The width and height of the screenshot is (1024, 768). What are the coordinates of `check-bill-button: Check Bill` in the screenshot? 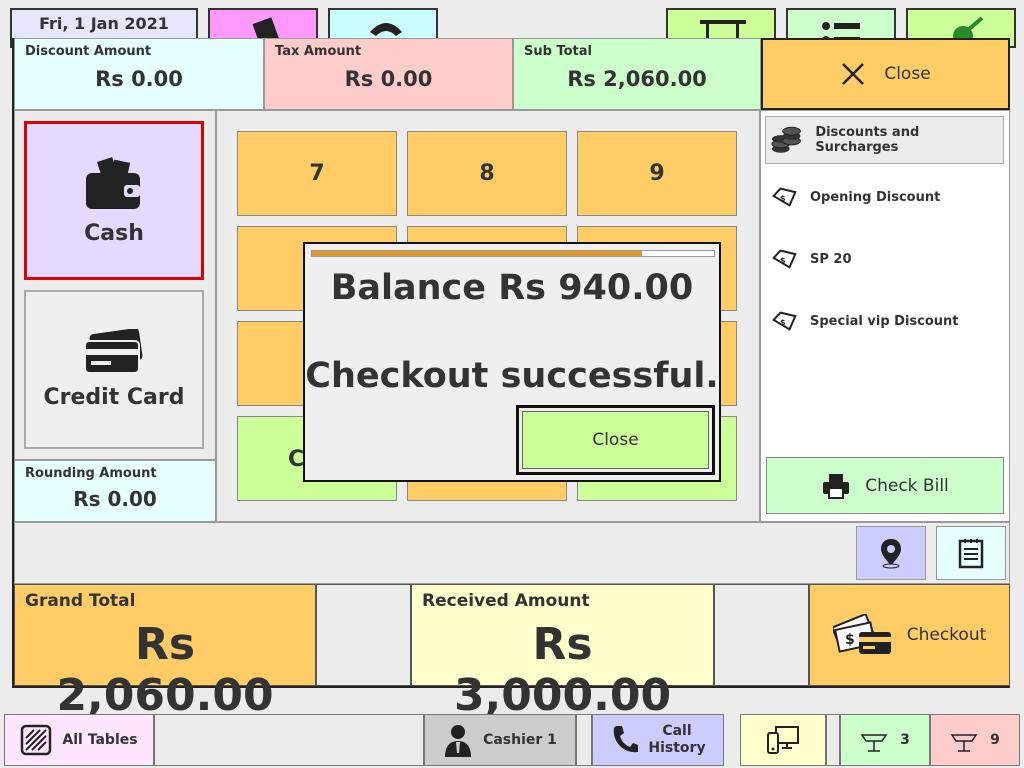 It's located at (885, 485).